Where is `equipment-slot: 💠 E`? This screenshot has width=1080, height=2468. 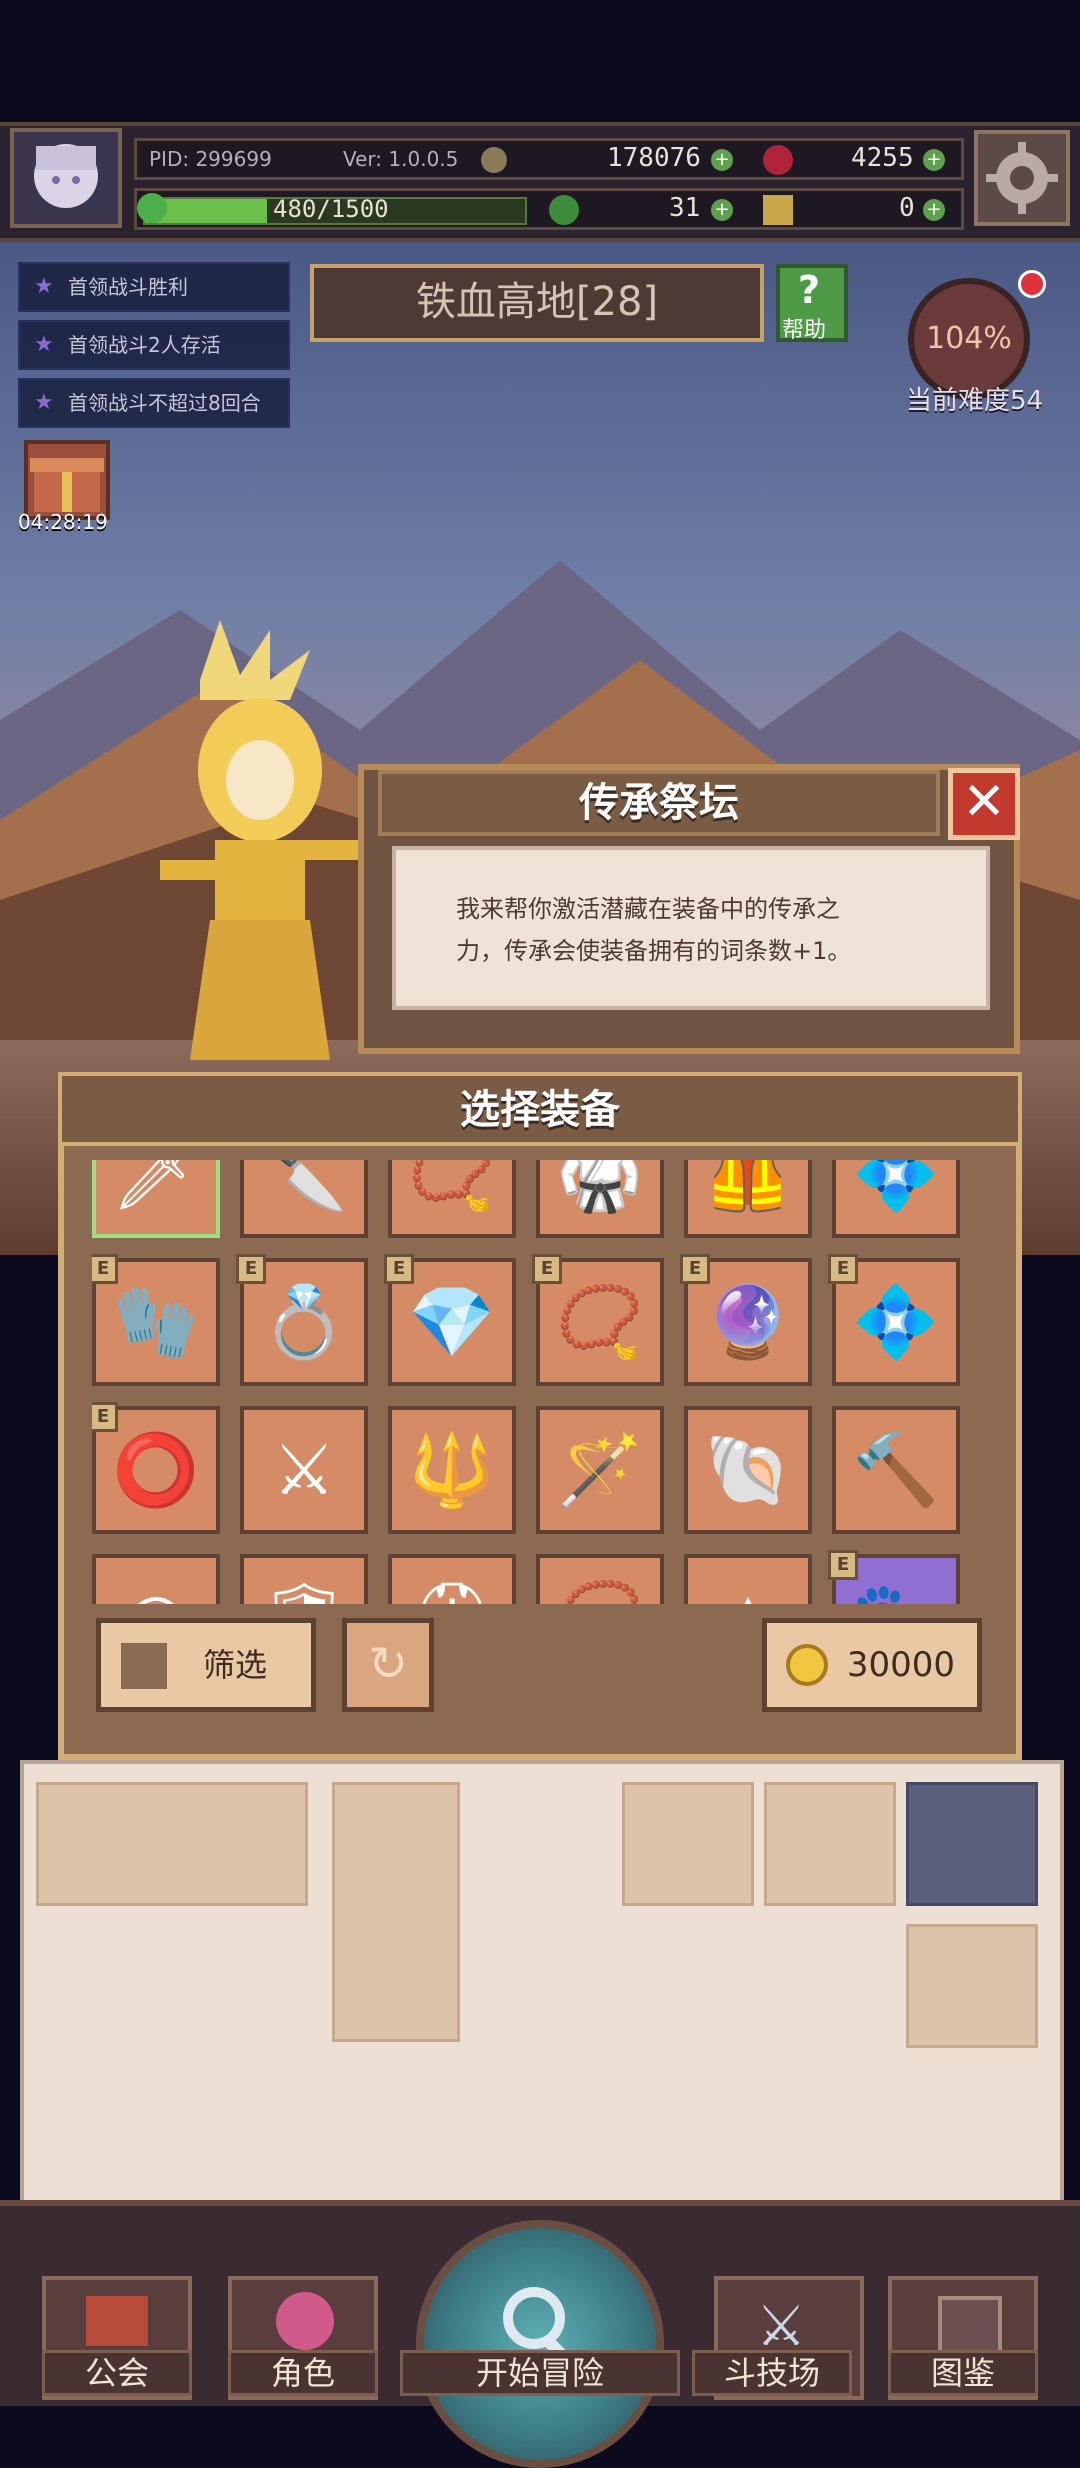 equipment-slot: 💠 E is located at coordinates (894, 1320).